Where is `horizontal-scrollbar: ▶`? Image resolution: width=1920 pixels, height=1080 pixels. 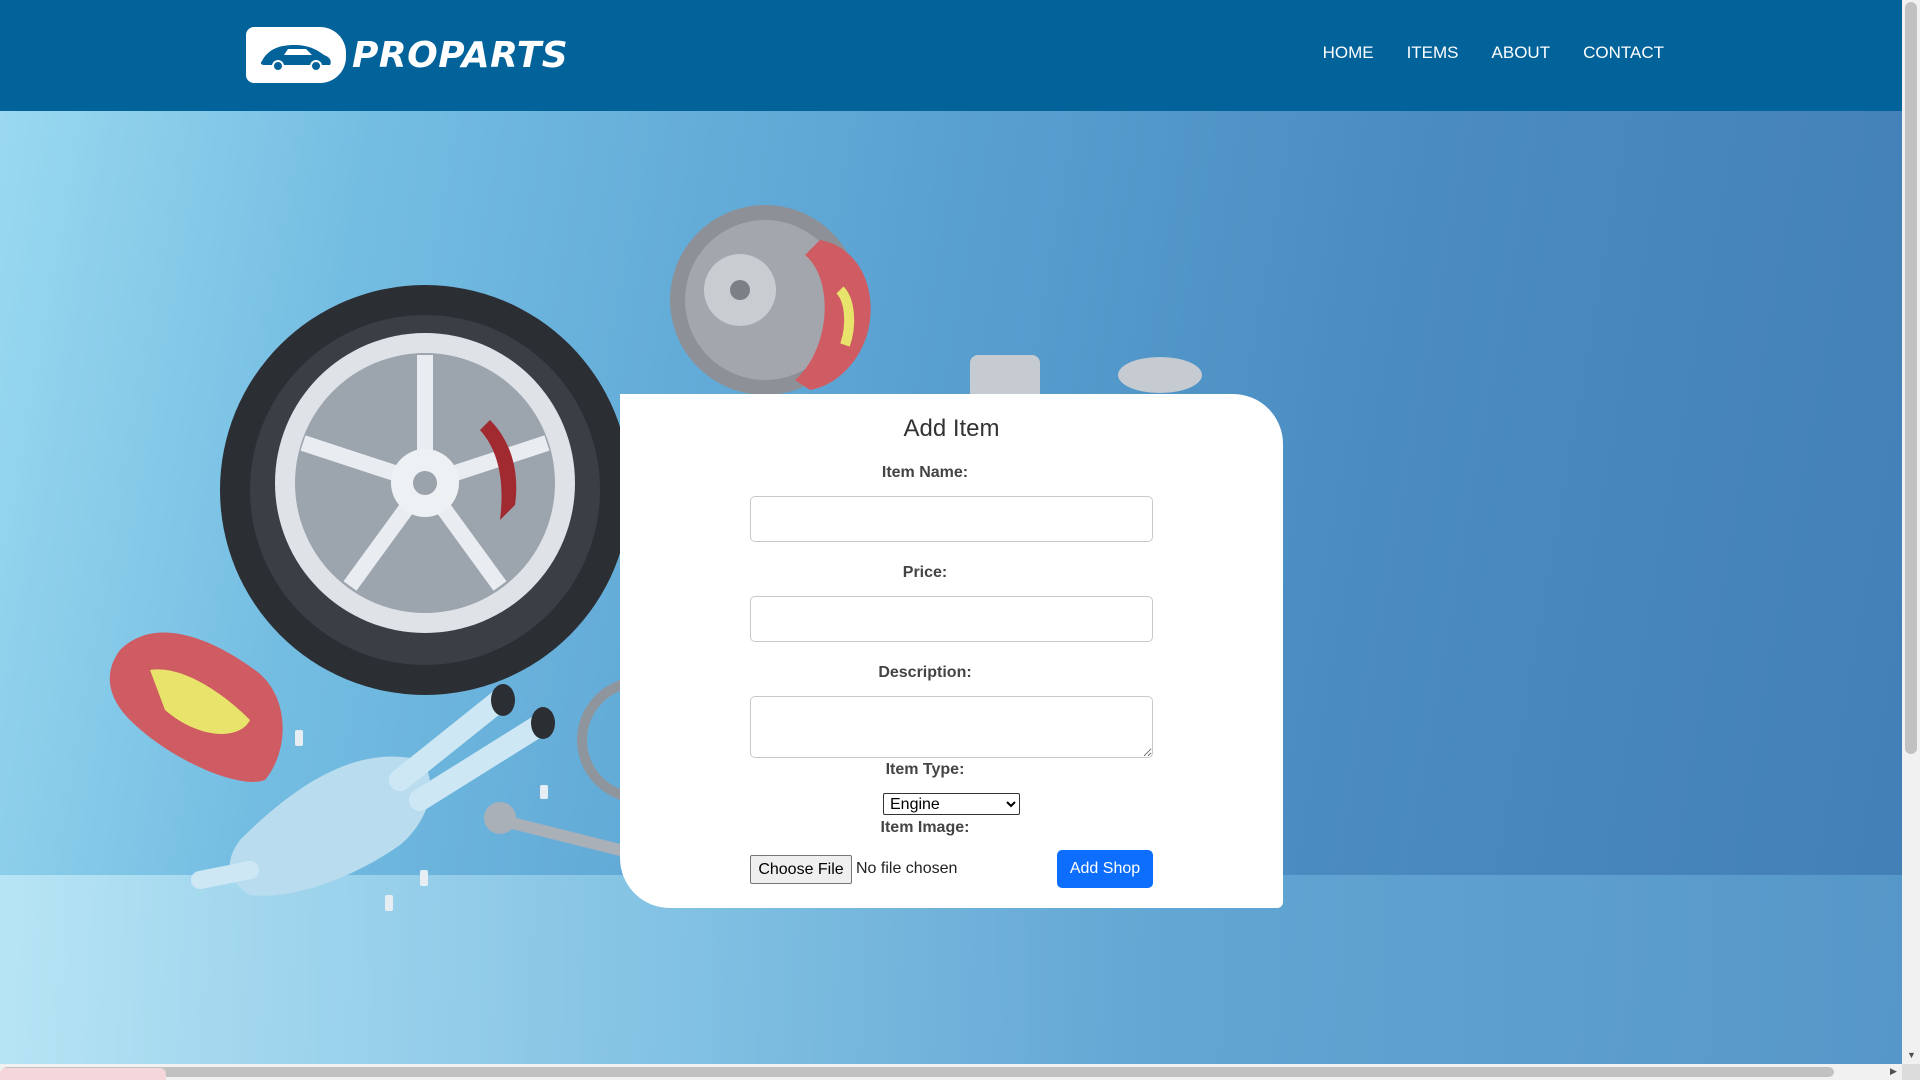
horizontal-scrollbar: ▶ is located at coordinates (951, 1072).